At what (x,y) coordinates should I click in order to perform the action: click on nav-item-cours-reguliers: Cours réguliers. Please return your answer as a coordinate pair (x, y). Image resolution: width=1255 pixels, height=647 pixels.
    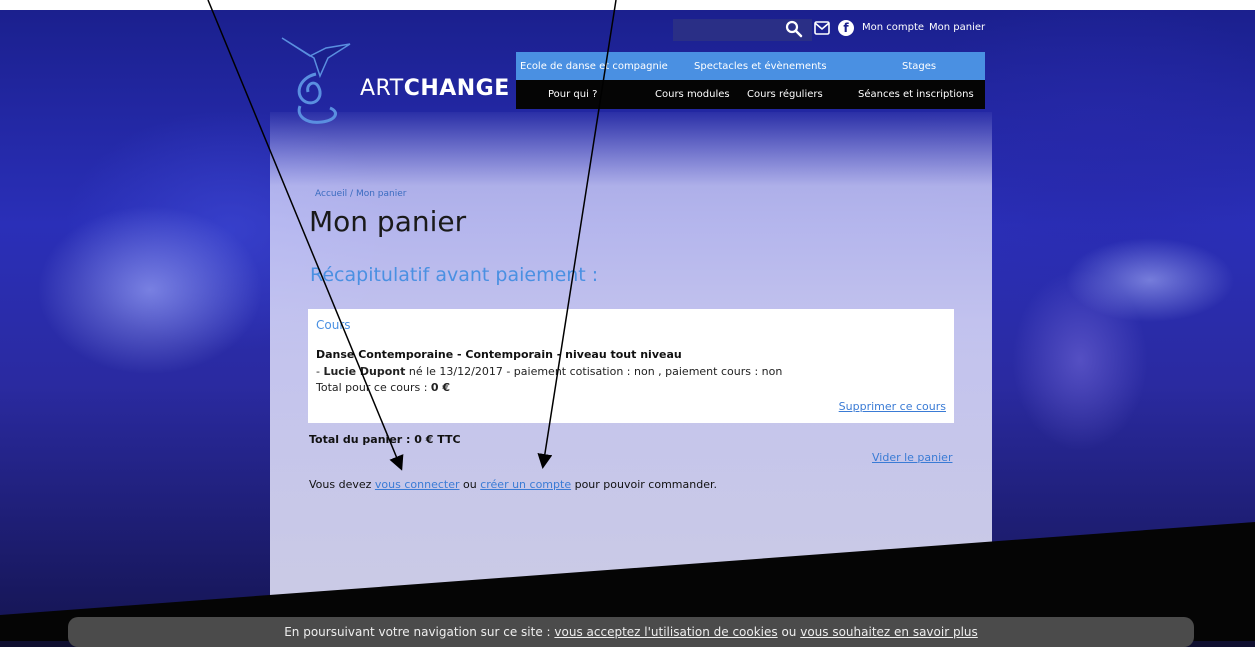
    Looking at the image, I should click on (785, 94).